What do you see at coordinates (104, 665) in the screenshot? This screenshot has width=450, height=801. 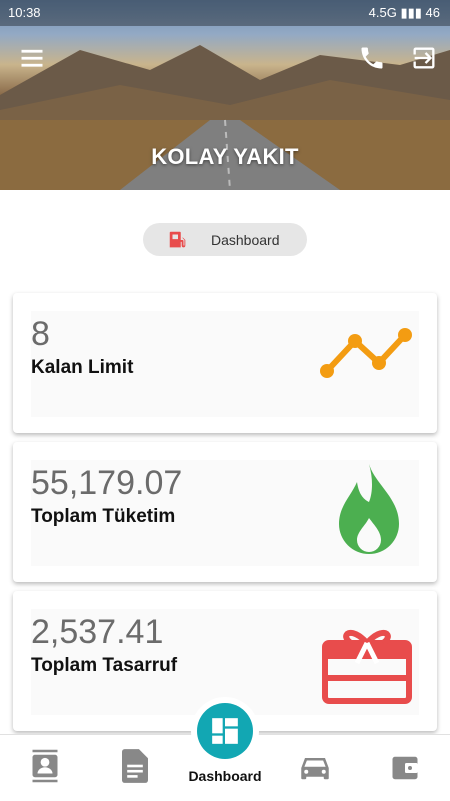 I see `card-label: Toplam Tasarruf` at bounding box center [104, 665].